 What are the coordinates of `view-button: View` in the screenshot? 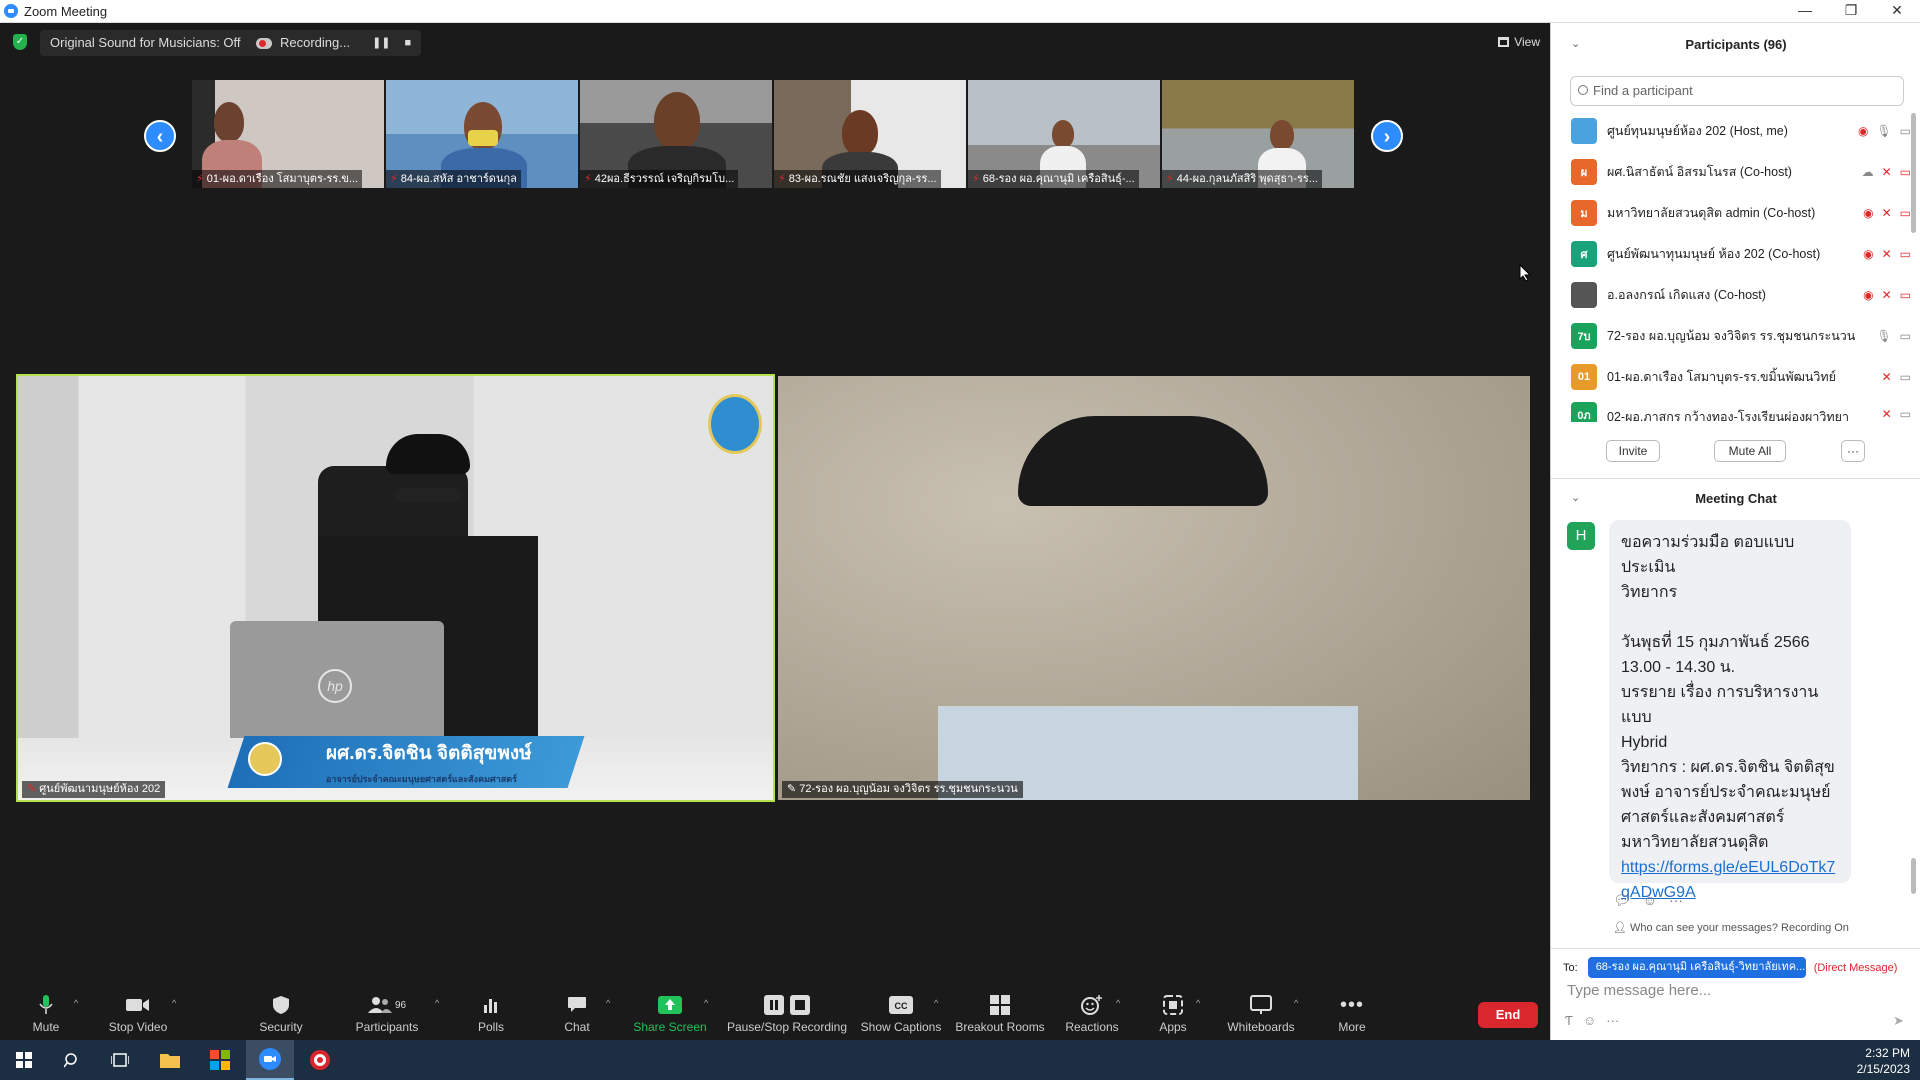 It's located at (1519, 42).